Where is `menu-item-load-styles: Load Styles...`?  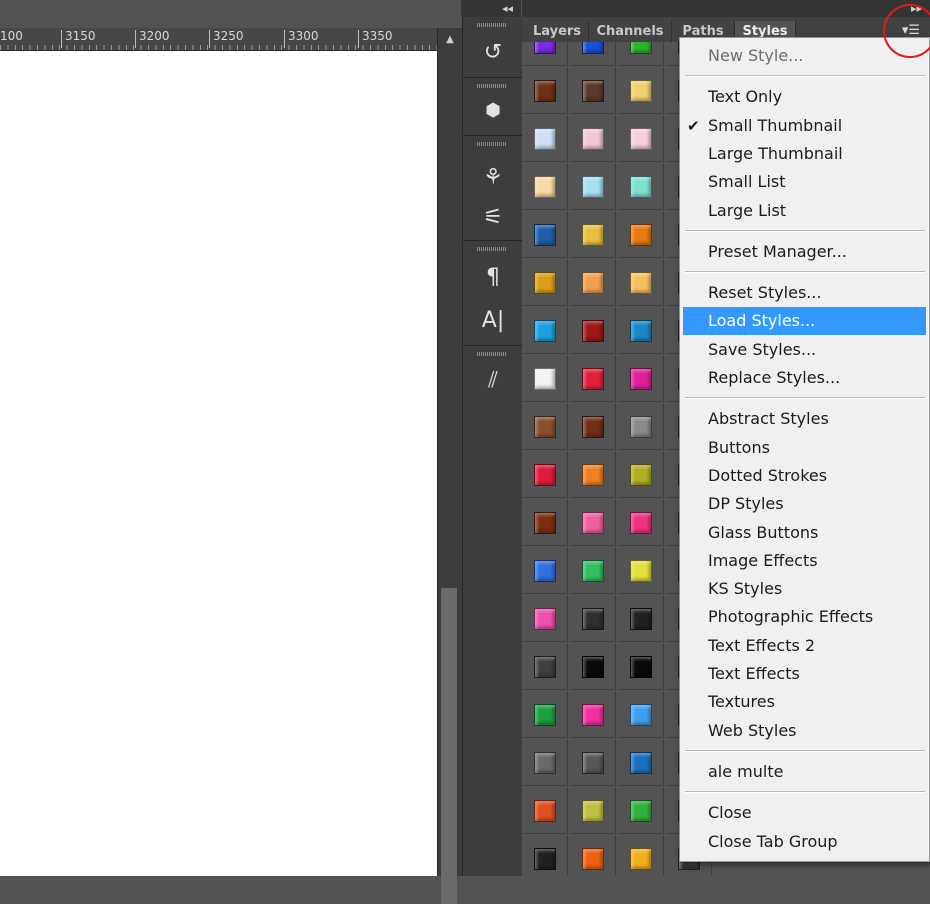
menu-item-load-styles: Load Styles... is located at coordinates (804, 321).